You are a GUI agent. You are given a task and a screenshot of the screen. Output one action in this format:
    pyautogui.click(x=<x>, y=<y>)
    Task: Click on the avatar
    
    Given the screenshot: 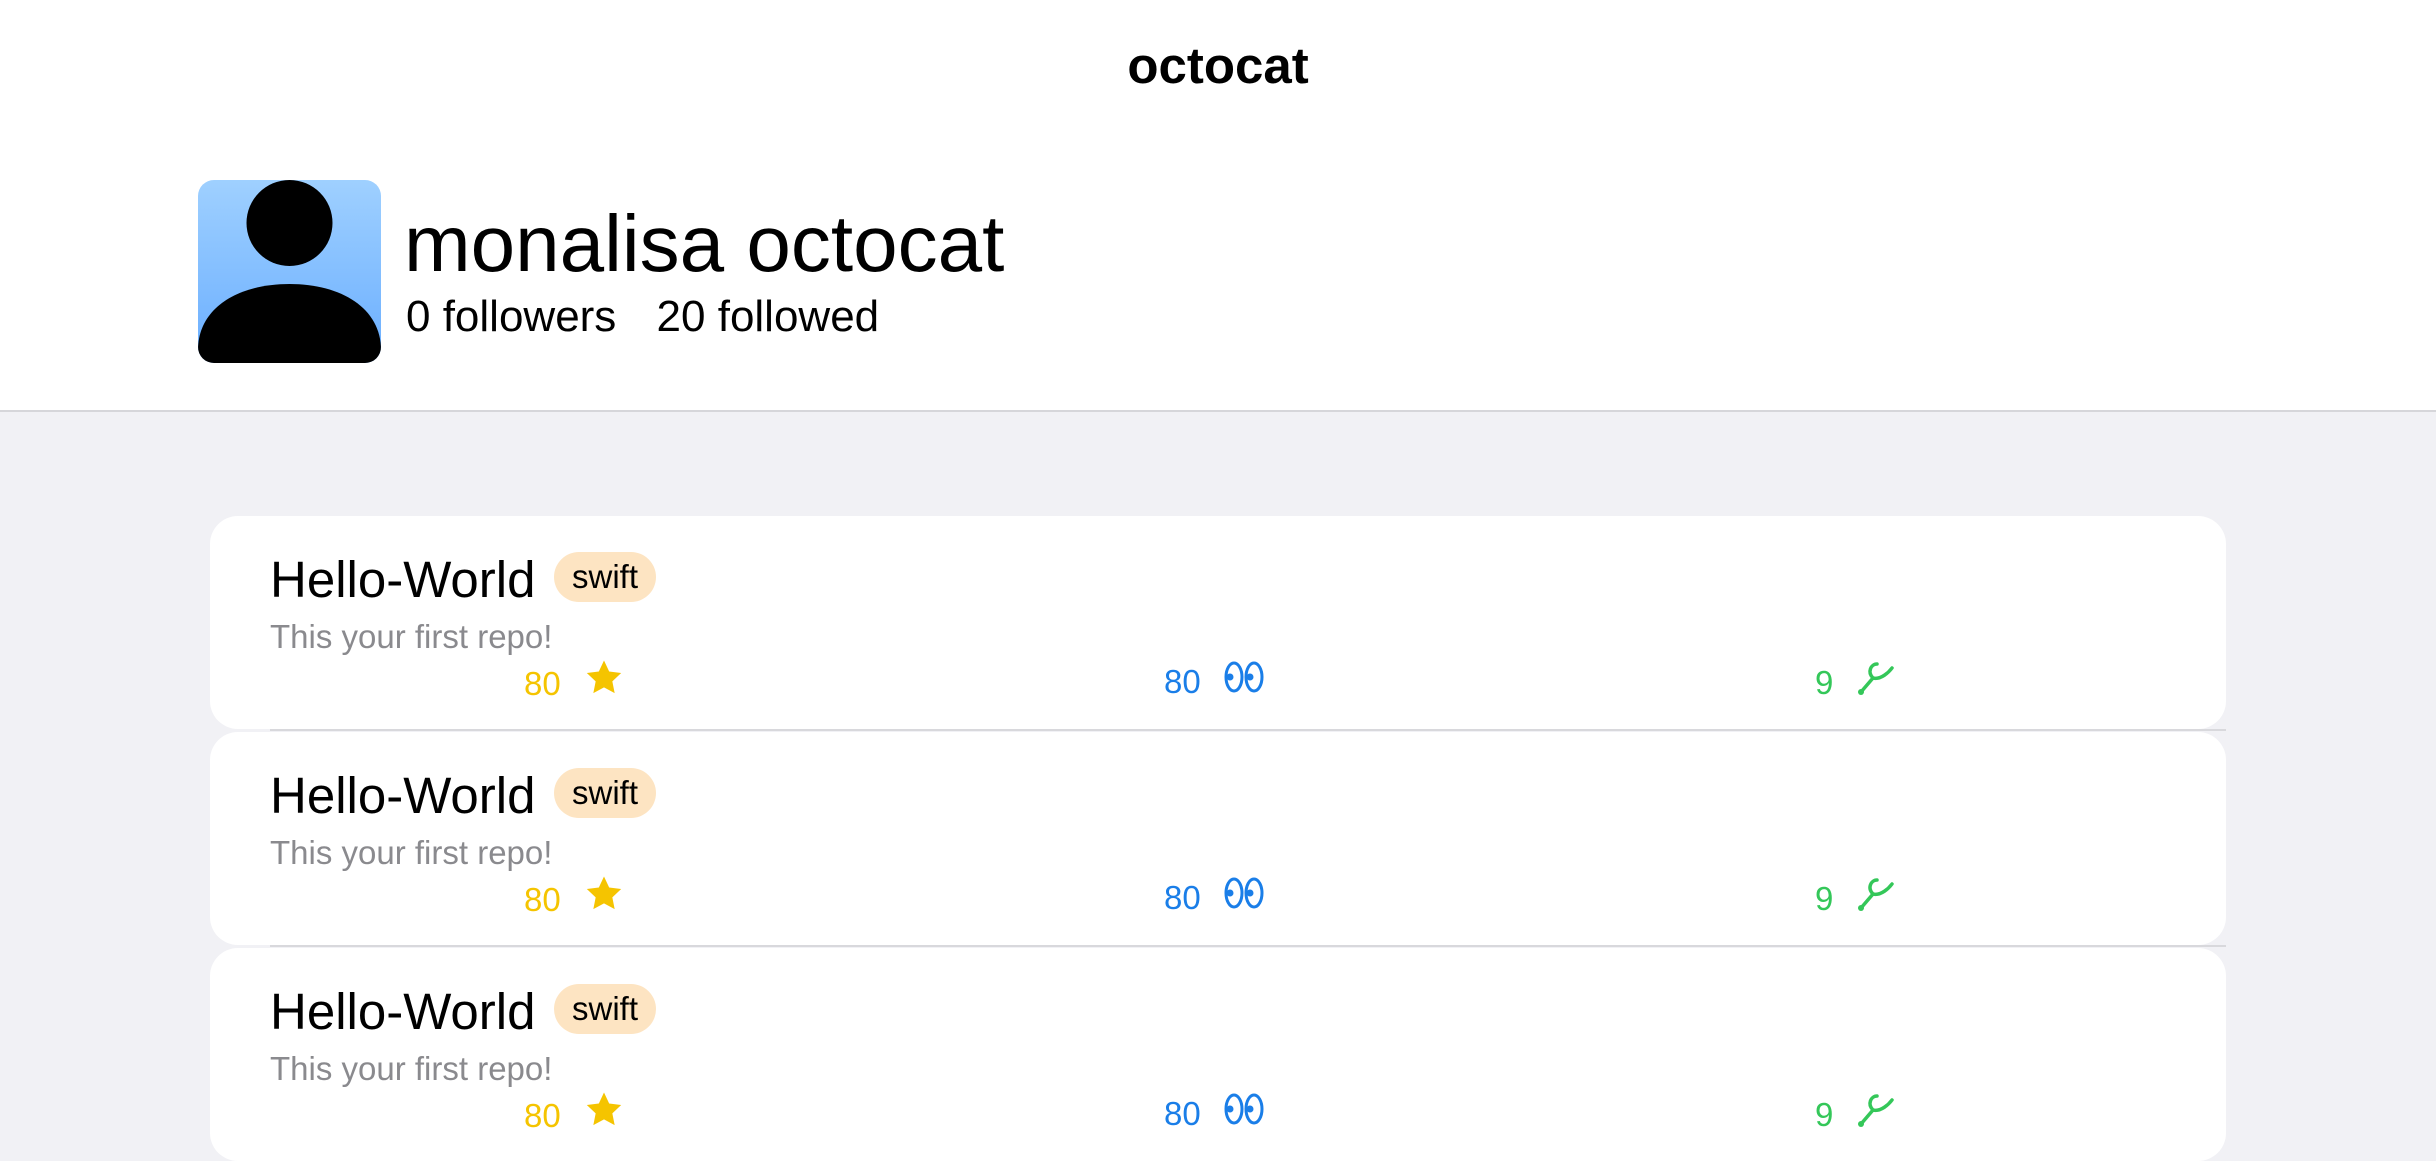 What is the action you would take?
    pyautogui.click(x=289, y=271)
    